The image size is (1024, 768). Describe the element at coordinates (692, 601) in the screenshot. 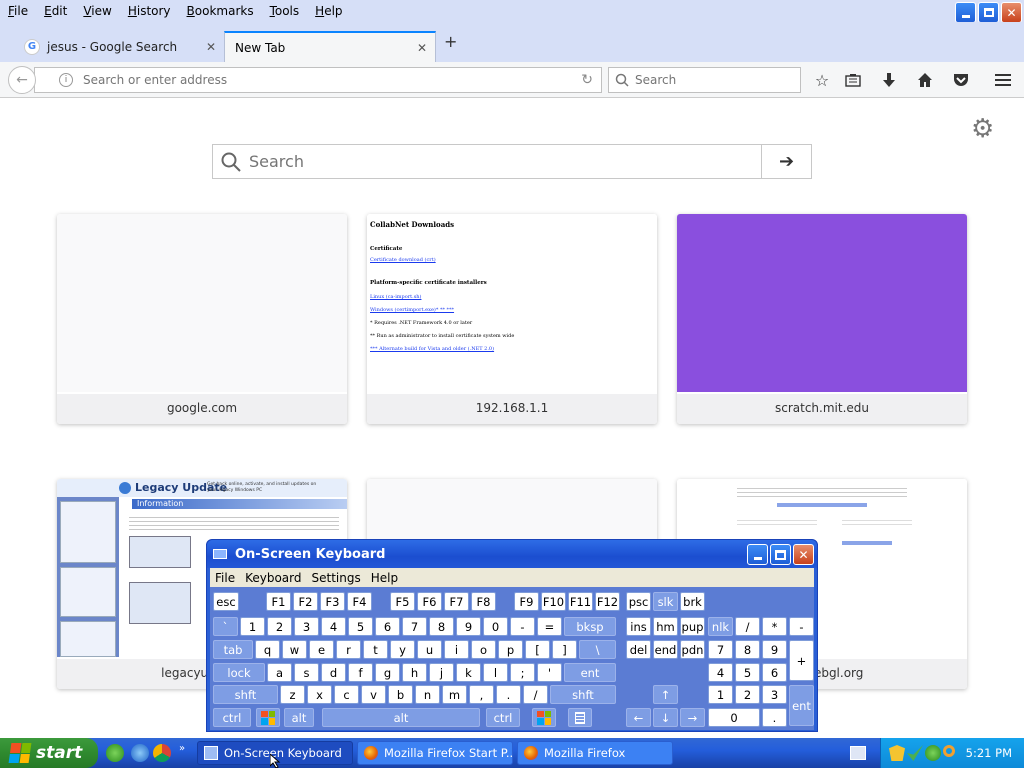

I see `osk-key: brk` at that location.